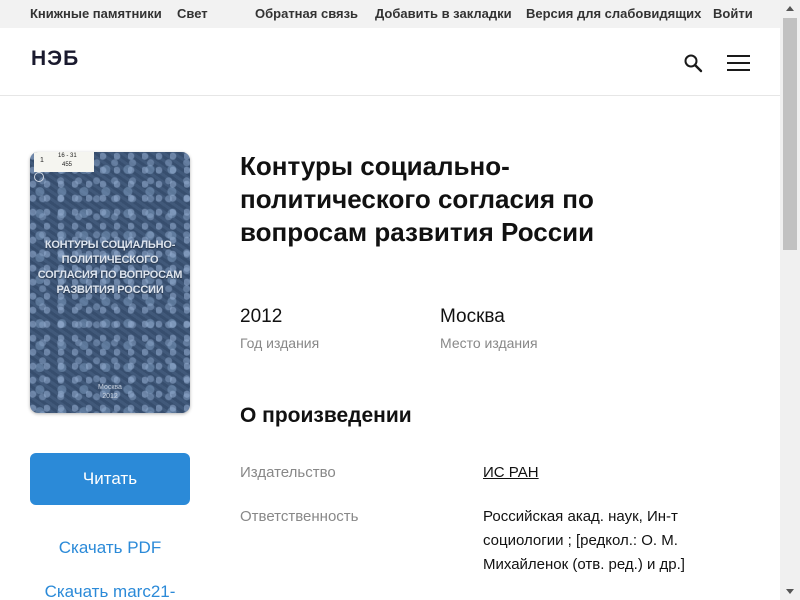 The width and height of the screenshot is (800, 600). I want to click on publication-year-label: Год издания, so click(280, 343).